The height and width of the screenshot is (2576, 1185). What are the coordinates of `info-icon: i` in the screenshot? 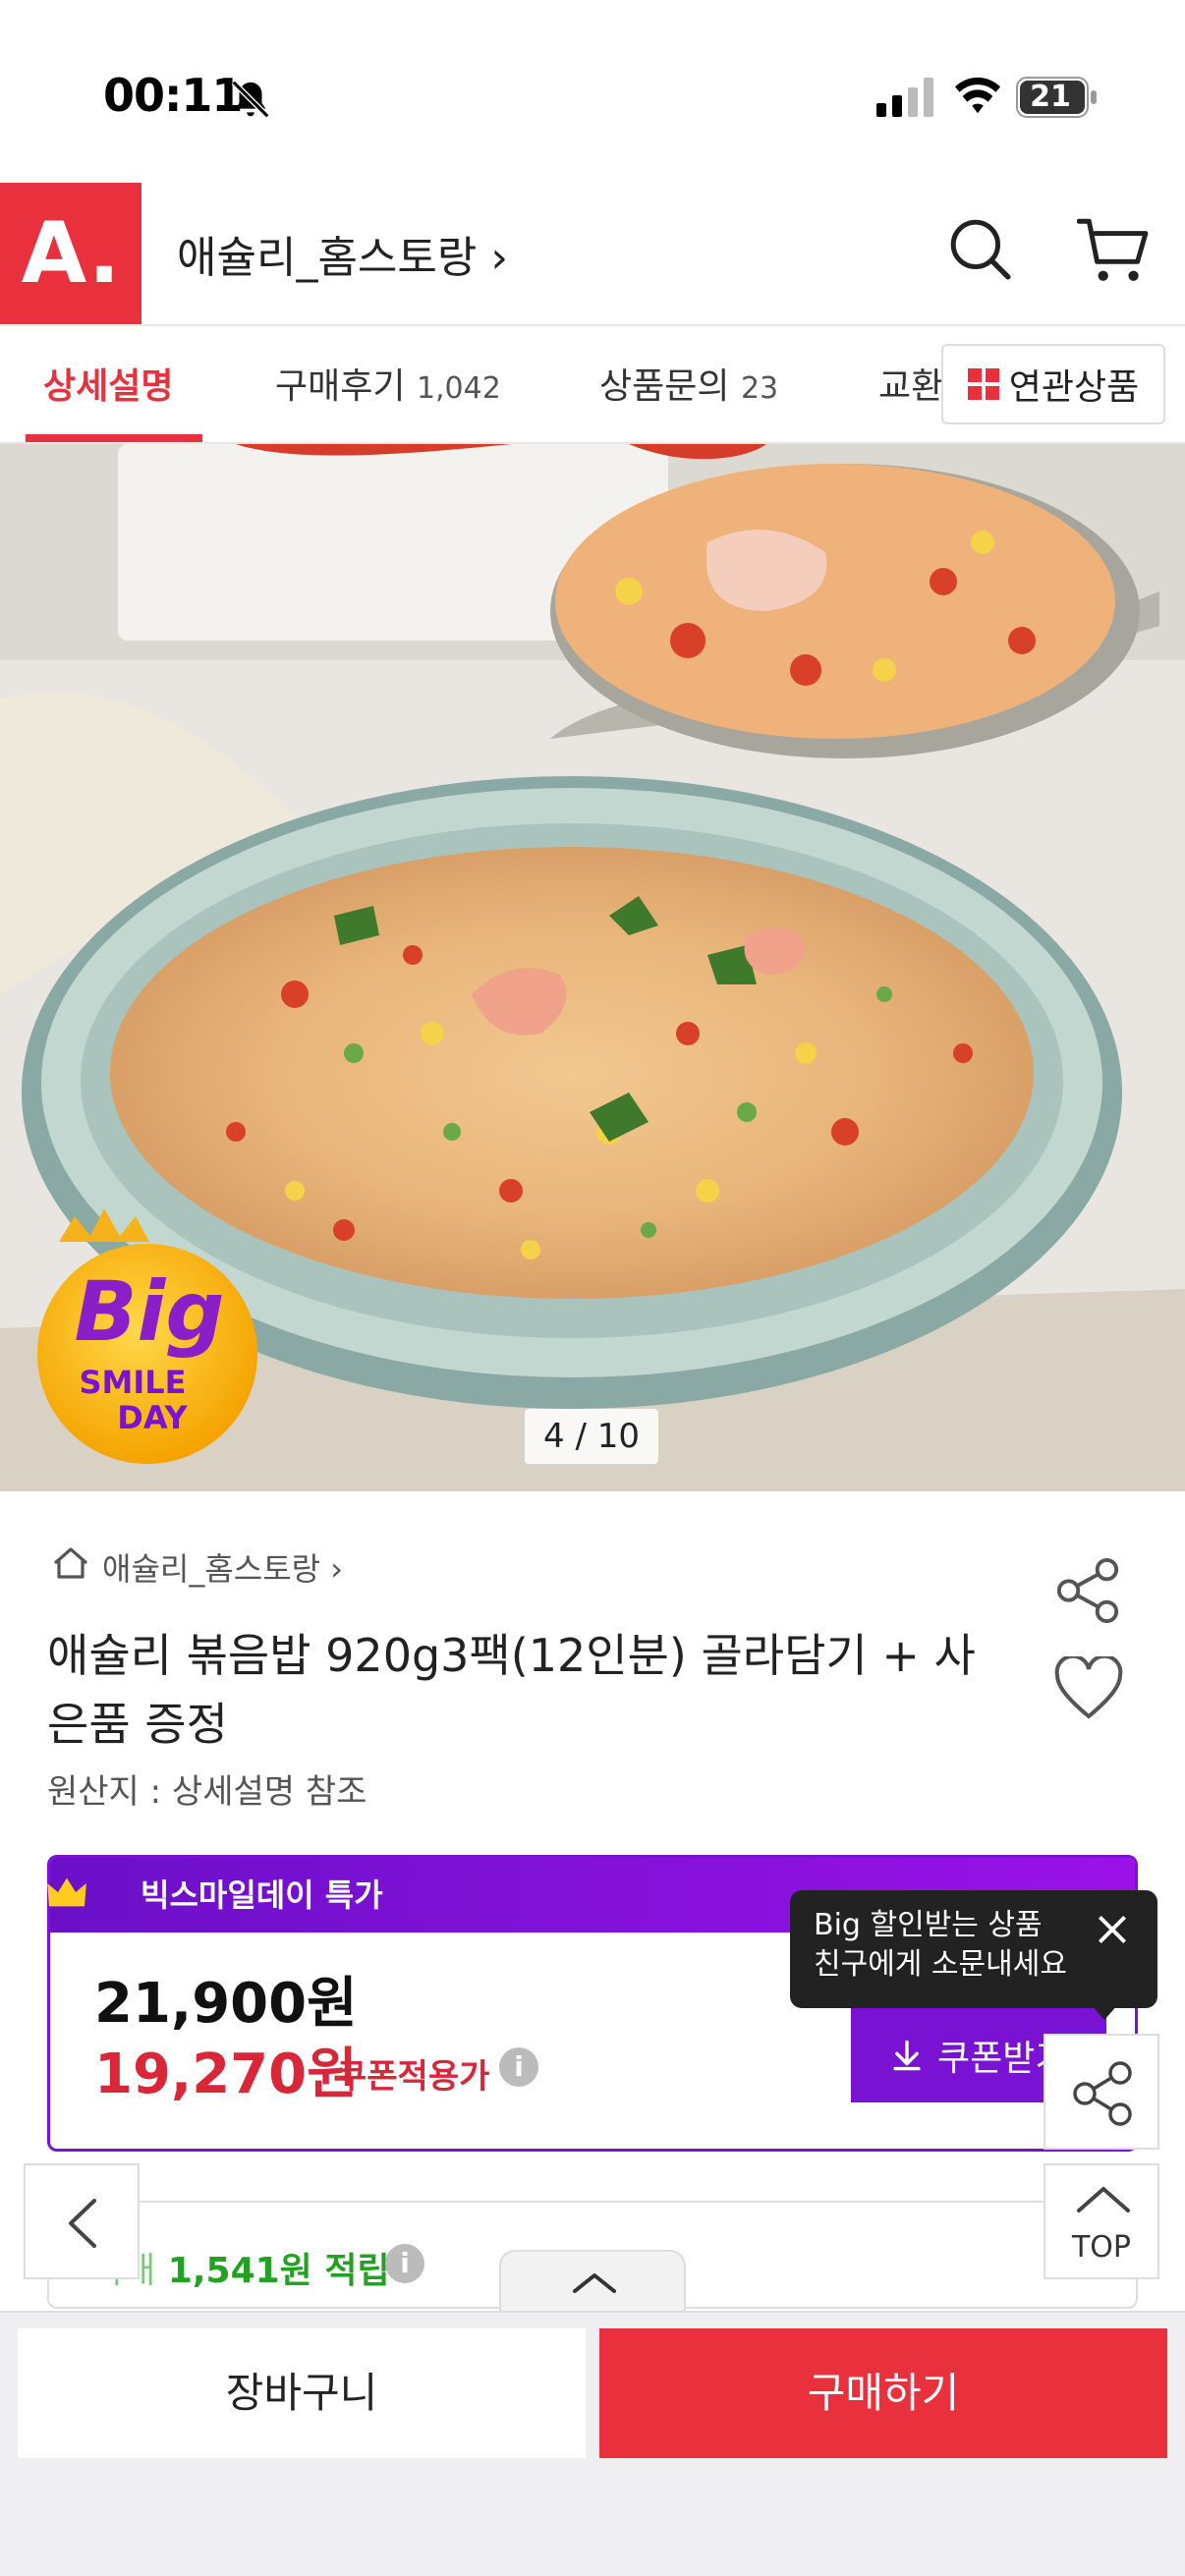 It's located at (519, 2067).